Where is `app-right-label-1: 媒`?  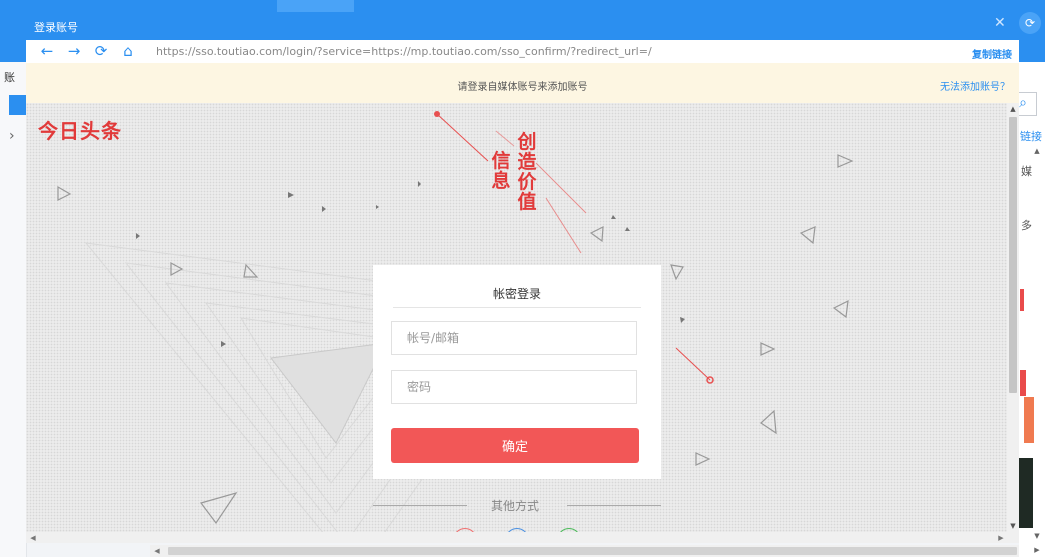
app-right-label-1: 媒 is located at coordinates (1026, 171).